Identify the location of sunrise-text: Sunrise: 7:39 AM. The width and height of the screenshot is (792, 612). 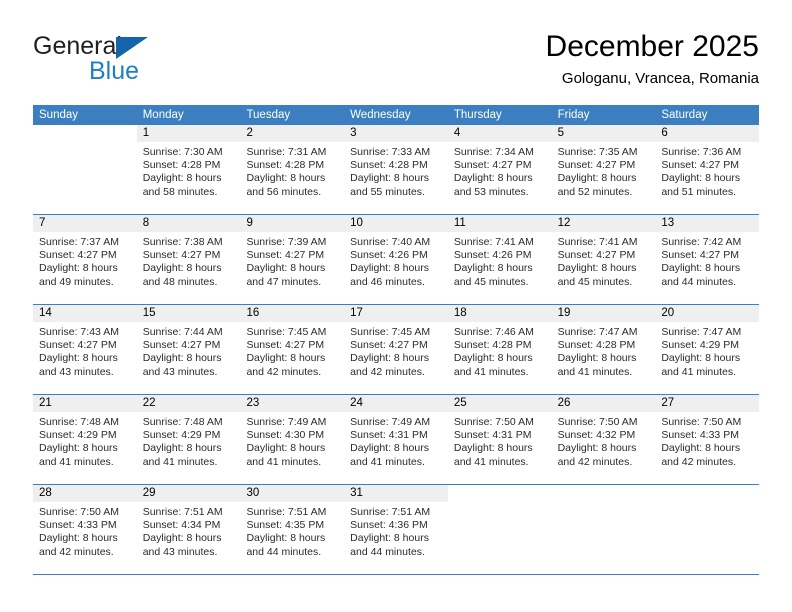
(286, 242).